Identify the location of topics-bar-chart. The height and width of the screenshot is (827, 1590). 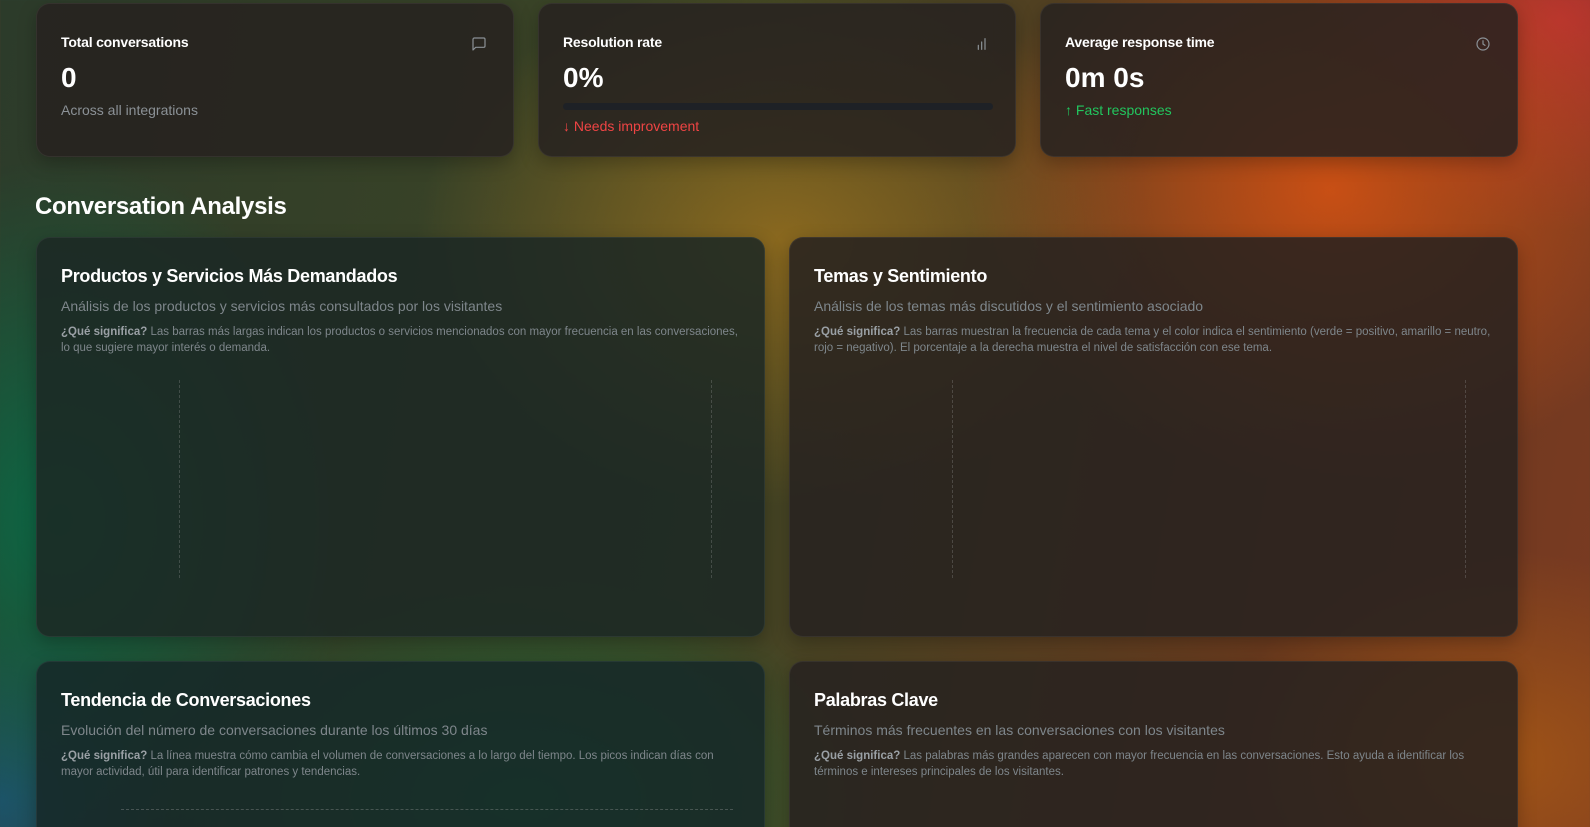
(1154, 478).